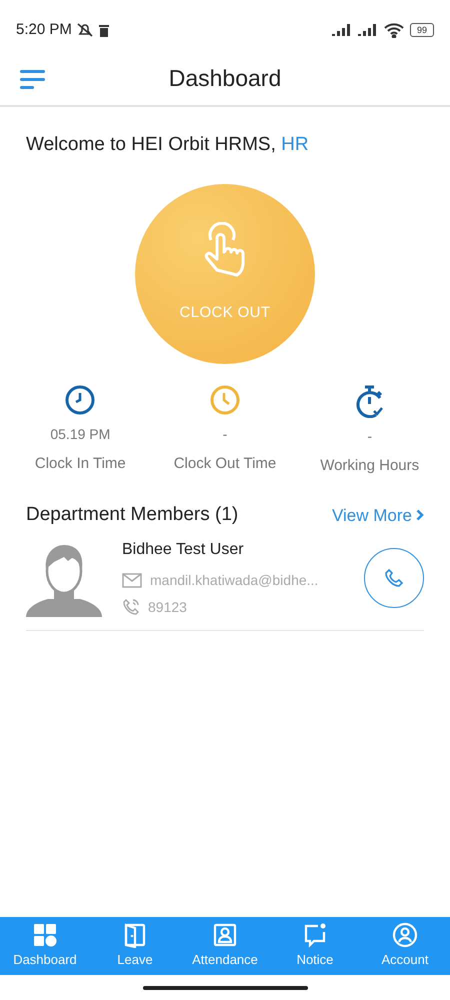 The height and width of the screenshot is (1000, 450). I want to click on status-time: 5:20 PM, so click(44, 30).